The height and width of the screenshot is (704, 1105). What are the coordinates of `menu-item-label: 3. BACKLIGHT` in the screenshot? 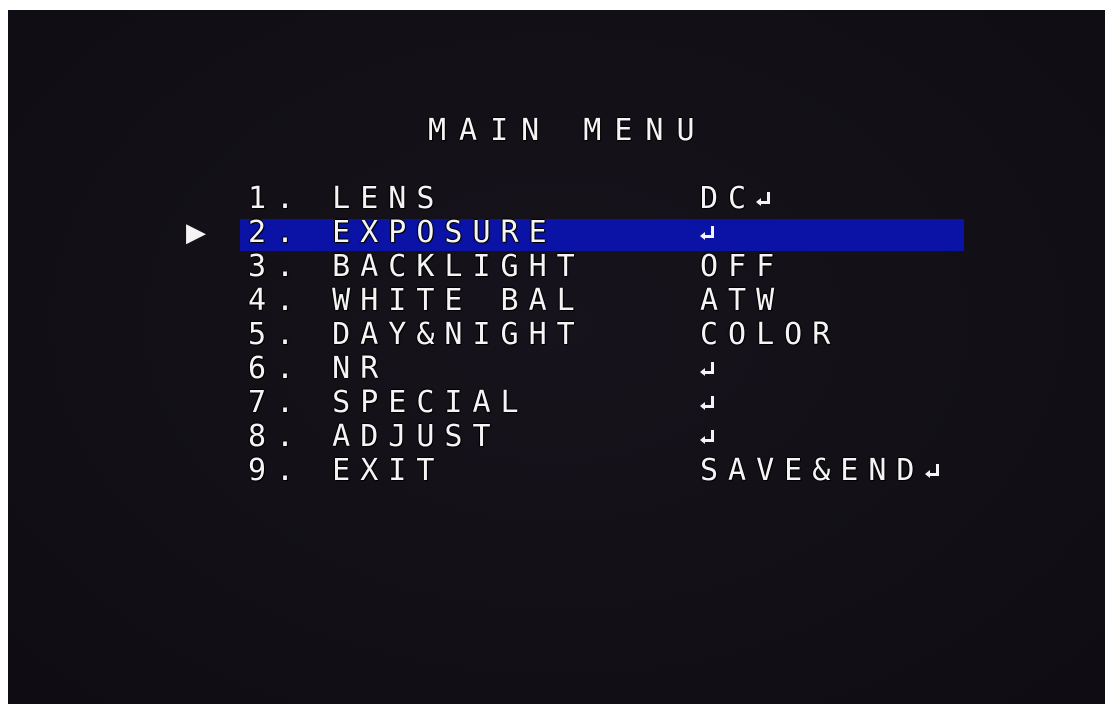 It's located at (416, 266).